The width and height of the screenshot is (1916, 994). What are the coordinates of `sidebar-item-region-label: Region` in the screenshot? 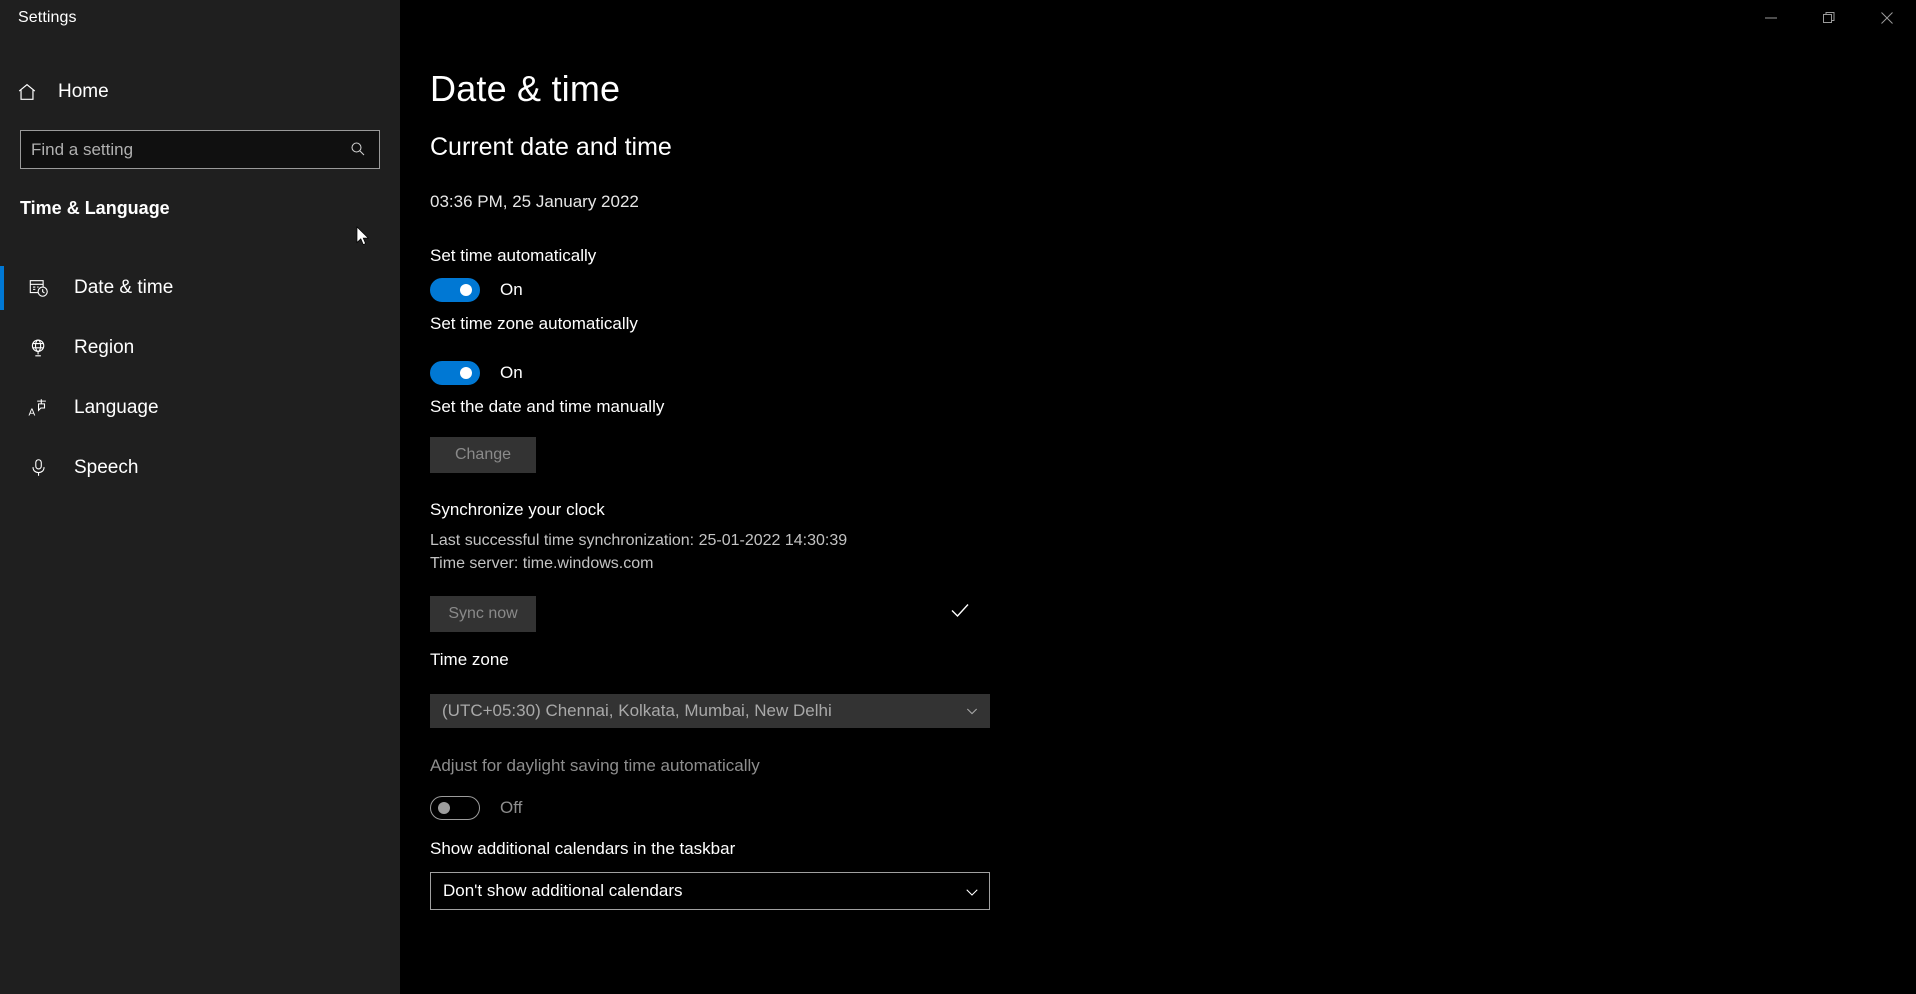 It's located at (104, 347).